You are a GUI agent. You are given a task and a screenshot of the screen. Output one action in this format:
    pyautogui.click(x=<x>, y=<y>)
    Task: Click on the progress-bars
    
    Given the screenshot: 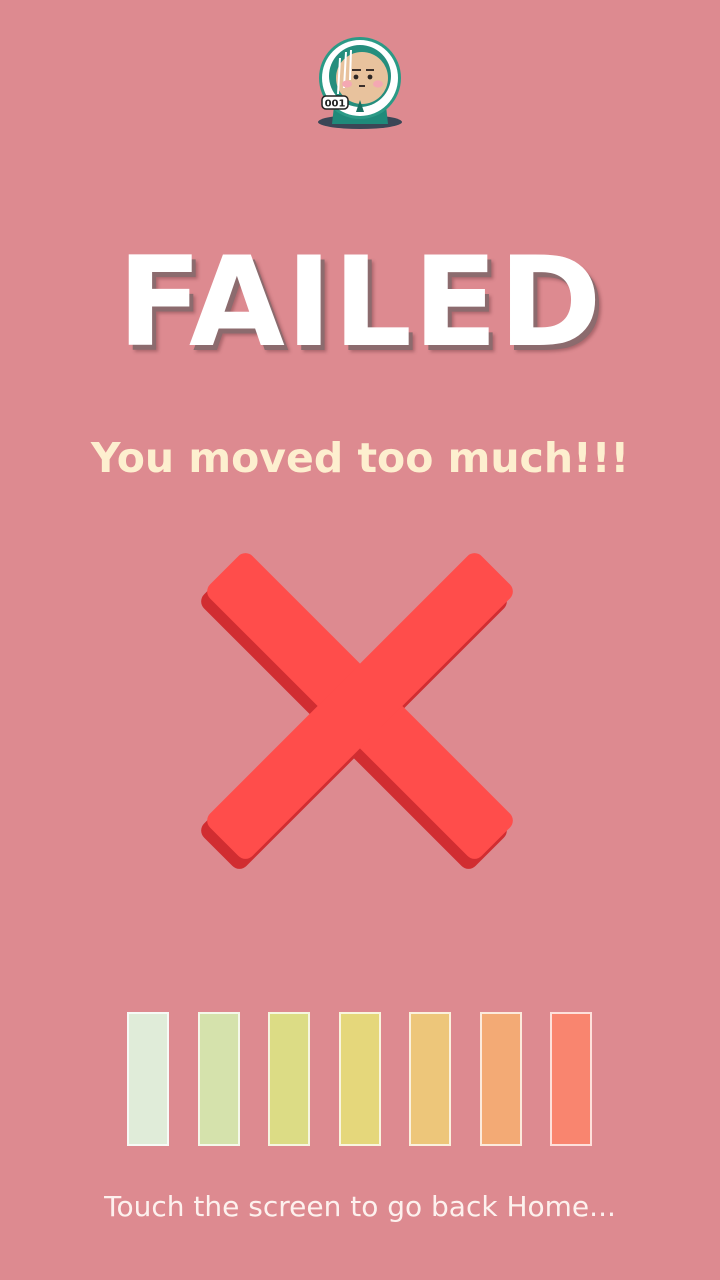 What is the action you would take?
    pyautogui.click(x=360, y=1079)
    